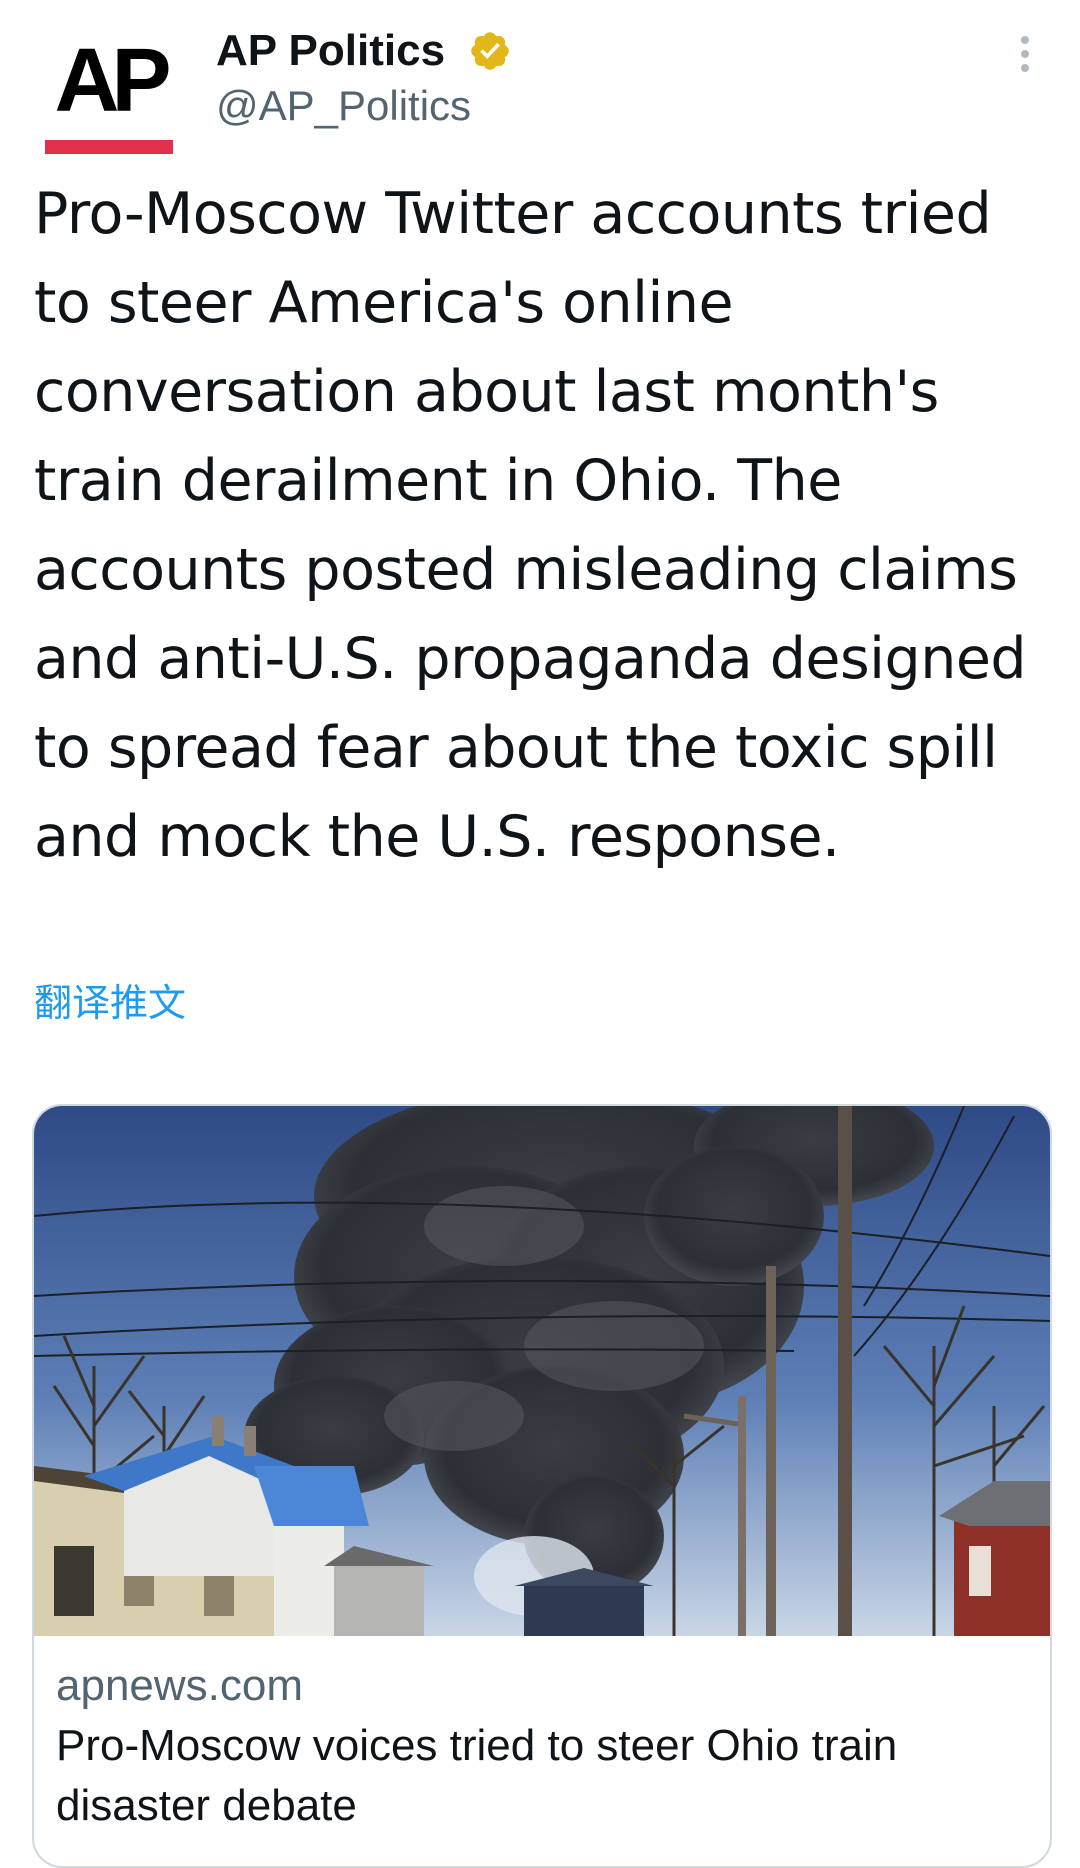  I want to click on display-name: AP Politics, so click(330, 51).